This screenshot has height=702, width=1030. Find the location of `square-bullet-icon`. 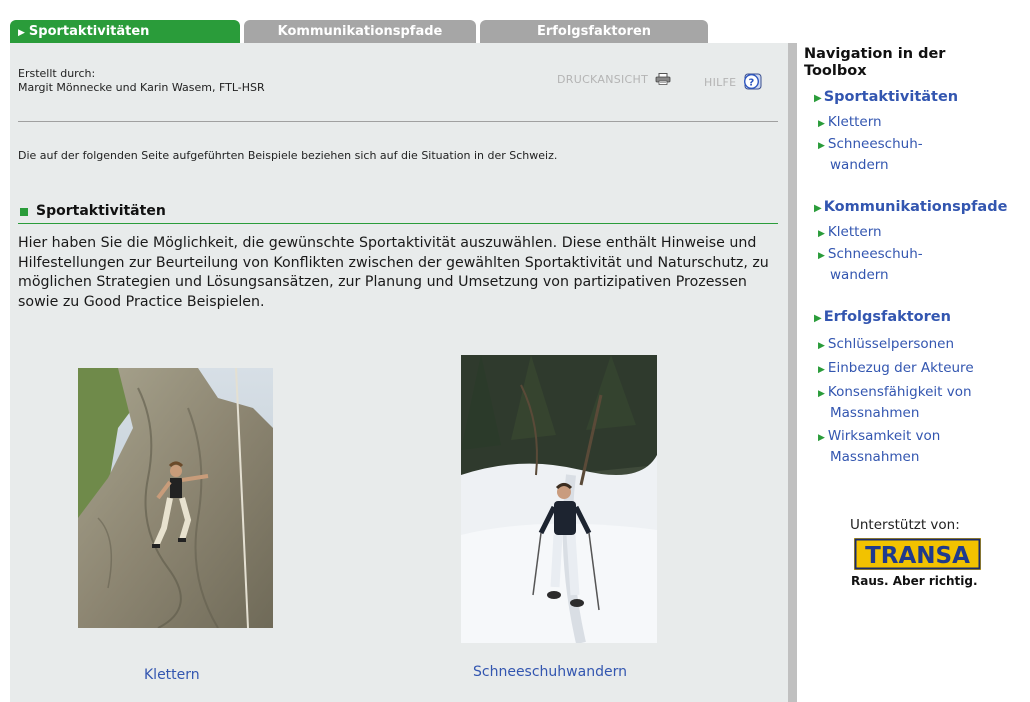

square-bullet-icon is located at coordinates (24, 212).